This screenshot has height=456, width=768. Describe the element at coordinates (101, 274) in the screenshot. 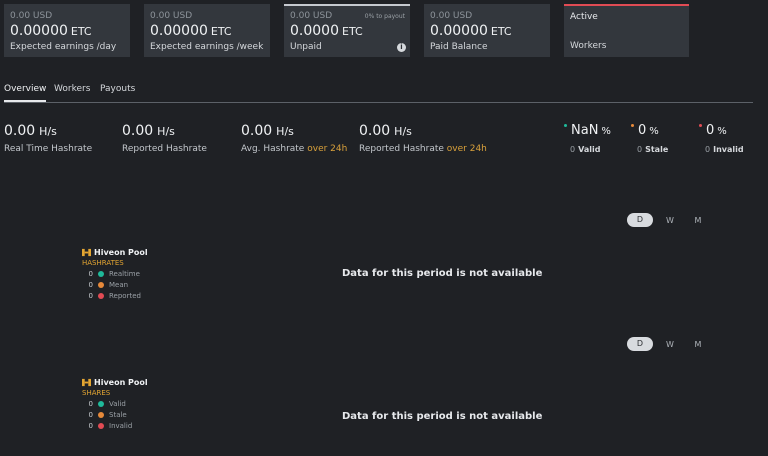

I see `realtime-dot-icon` at that location.